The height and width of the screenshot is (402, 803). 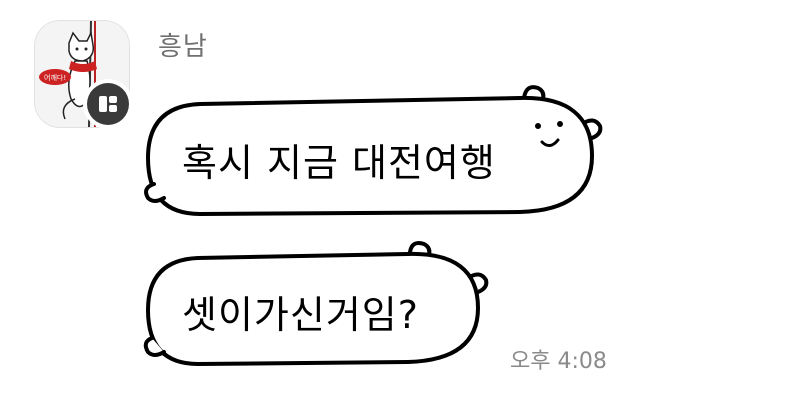 What do you see at coordinates (55, 77) in the screenshot?
I see `svg-text: 어깨다!` at bounding box center [55, 77].